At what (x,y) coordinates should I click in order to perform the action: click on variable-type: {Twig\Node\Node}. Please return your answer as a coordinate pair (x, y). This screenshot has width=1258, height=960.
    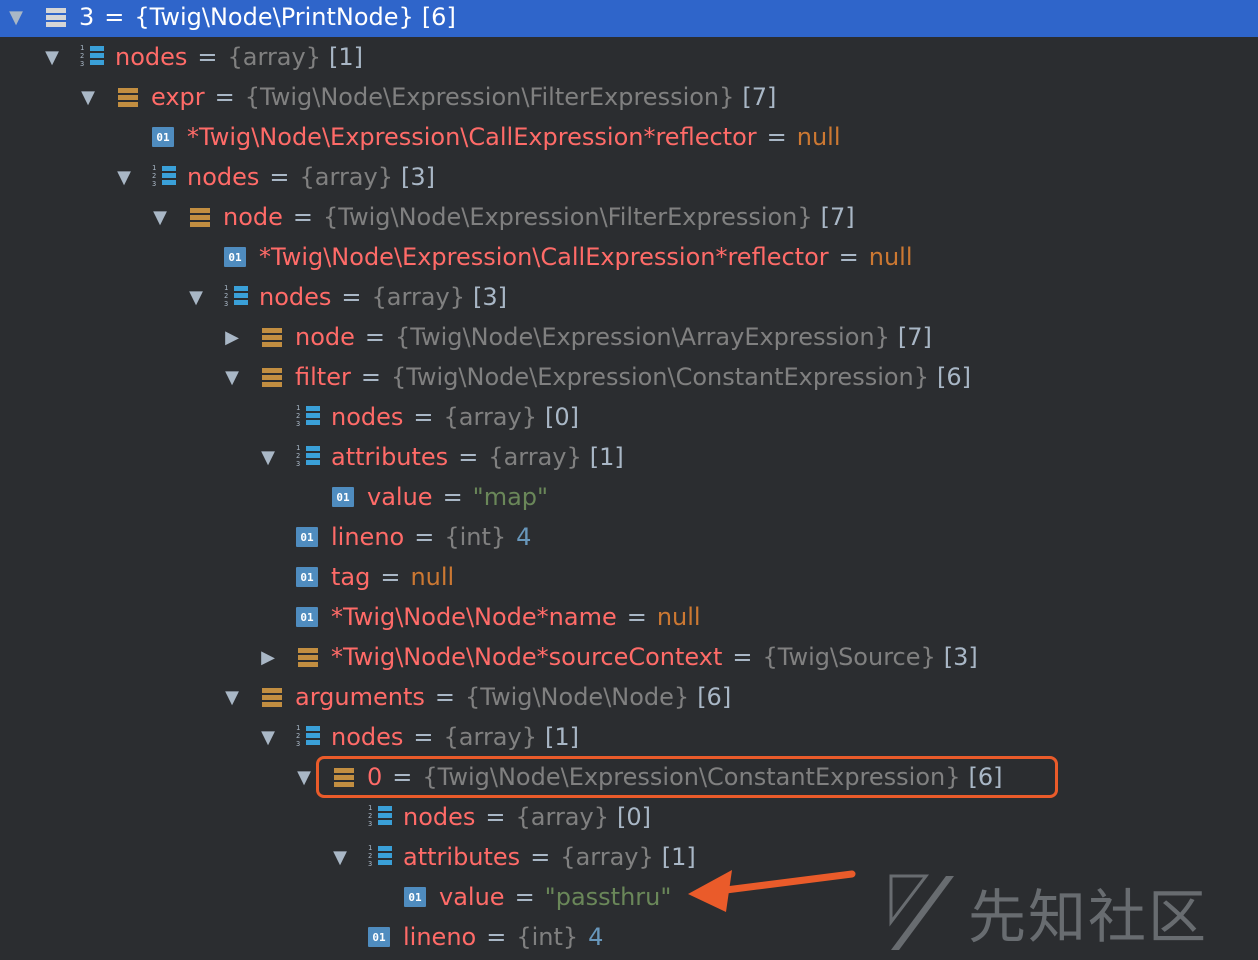
    Looking at the image, I should click on (577, 697).